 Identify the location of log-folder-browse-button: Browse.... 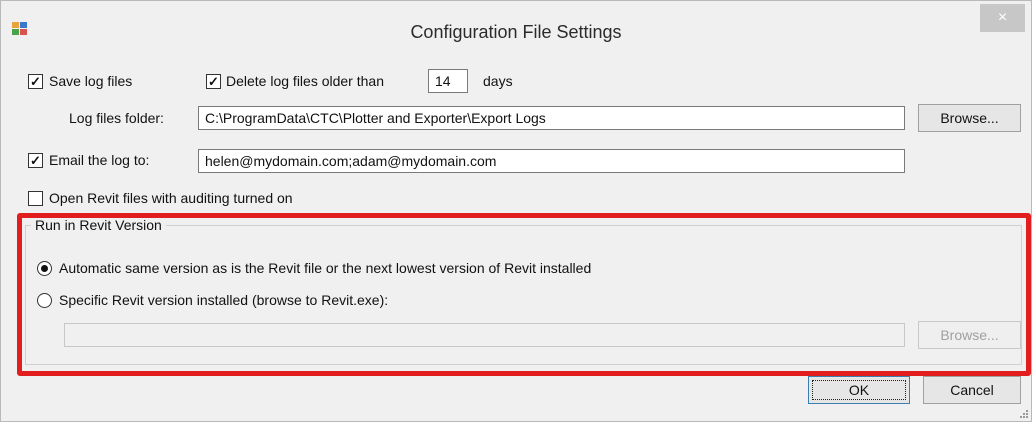
(969, 118).